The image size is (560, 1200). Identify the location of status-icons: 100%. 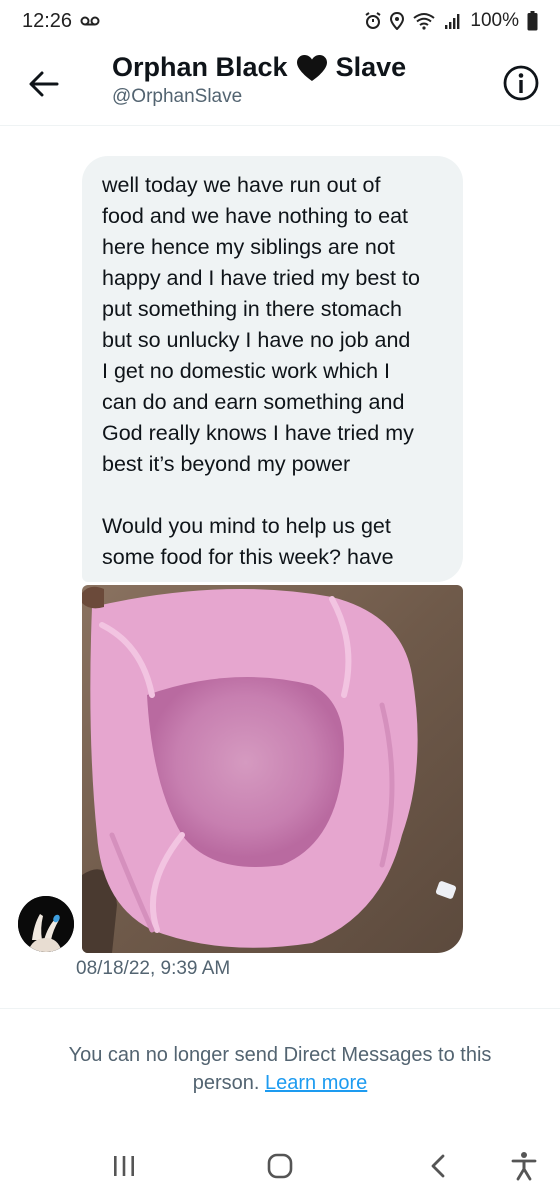
(451, 21).